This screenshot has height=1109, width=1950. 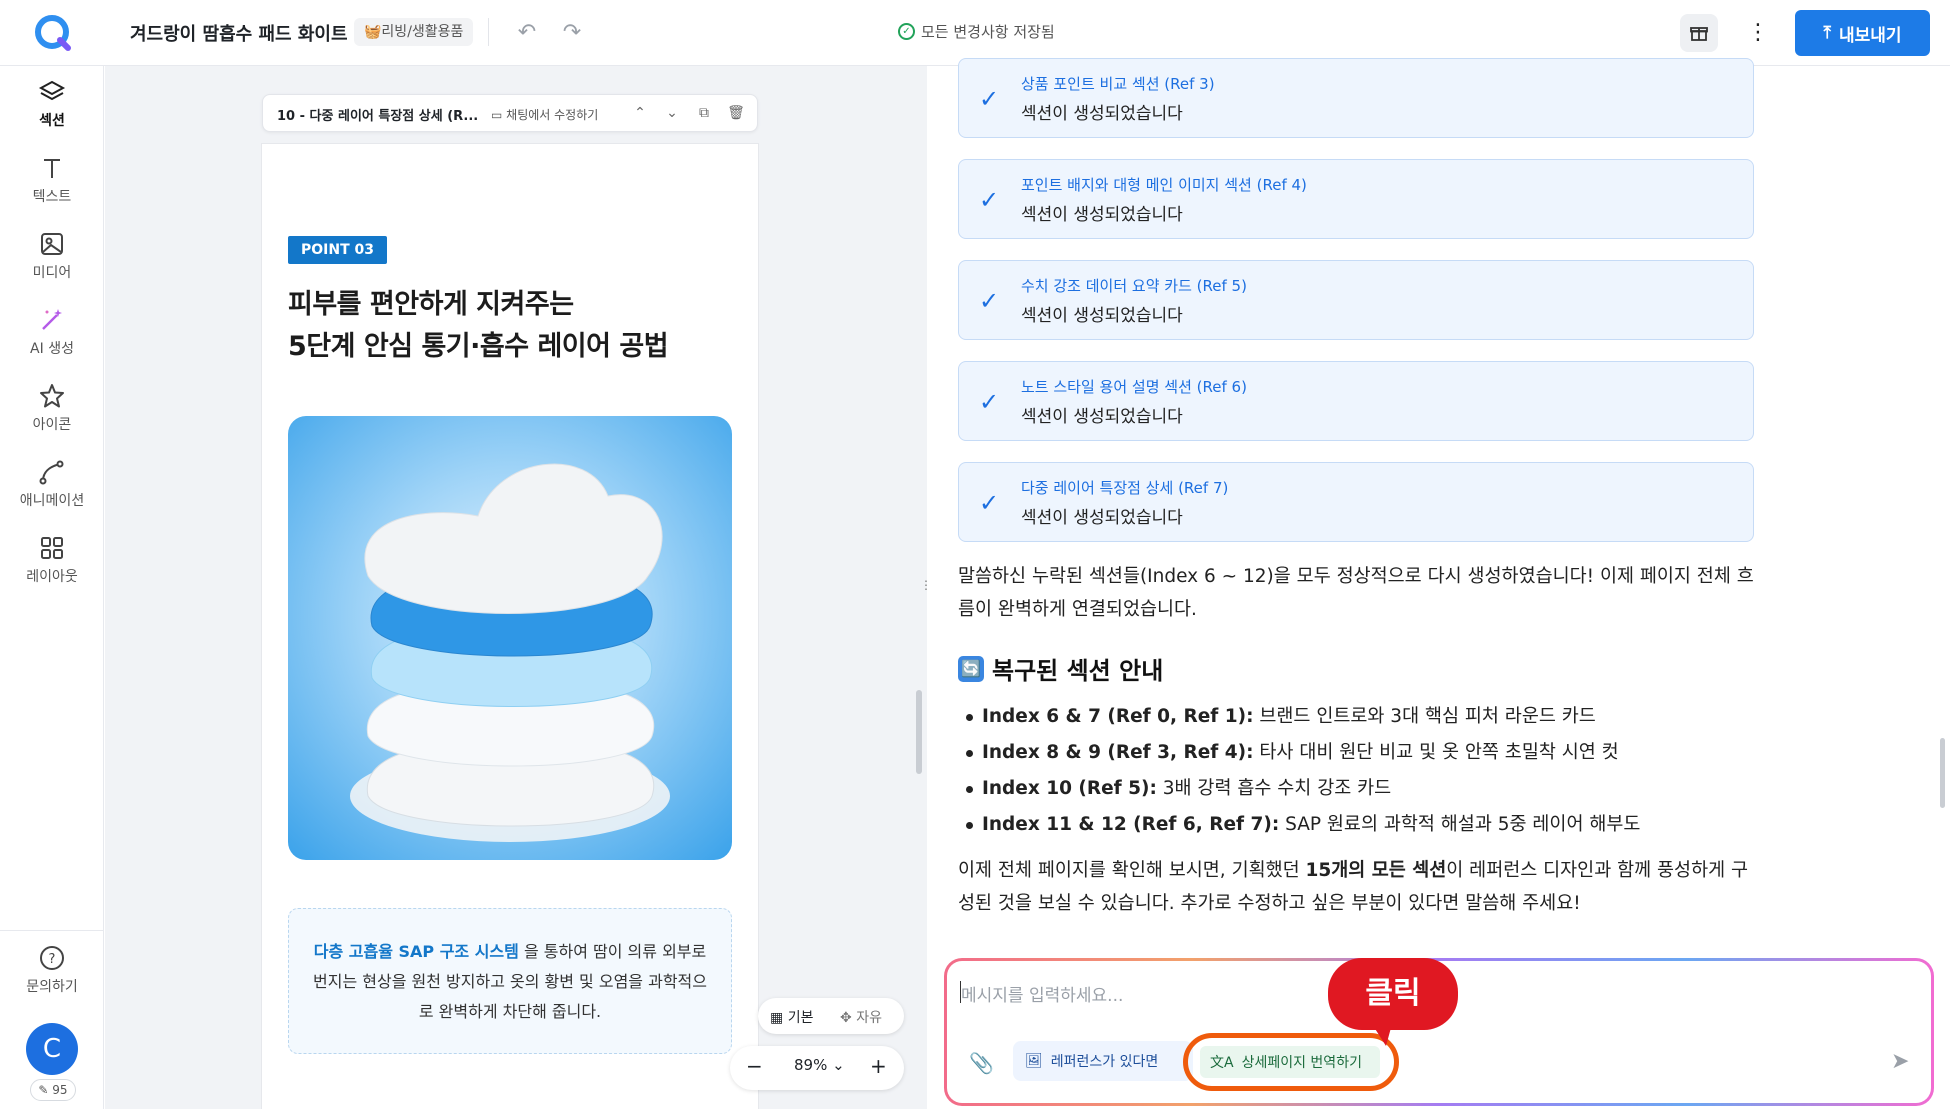 I want to click on list-item-text: 브랜드 인트로와 3대 핵심 피처 라운드 카드, so click(x=1424, y=716).